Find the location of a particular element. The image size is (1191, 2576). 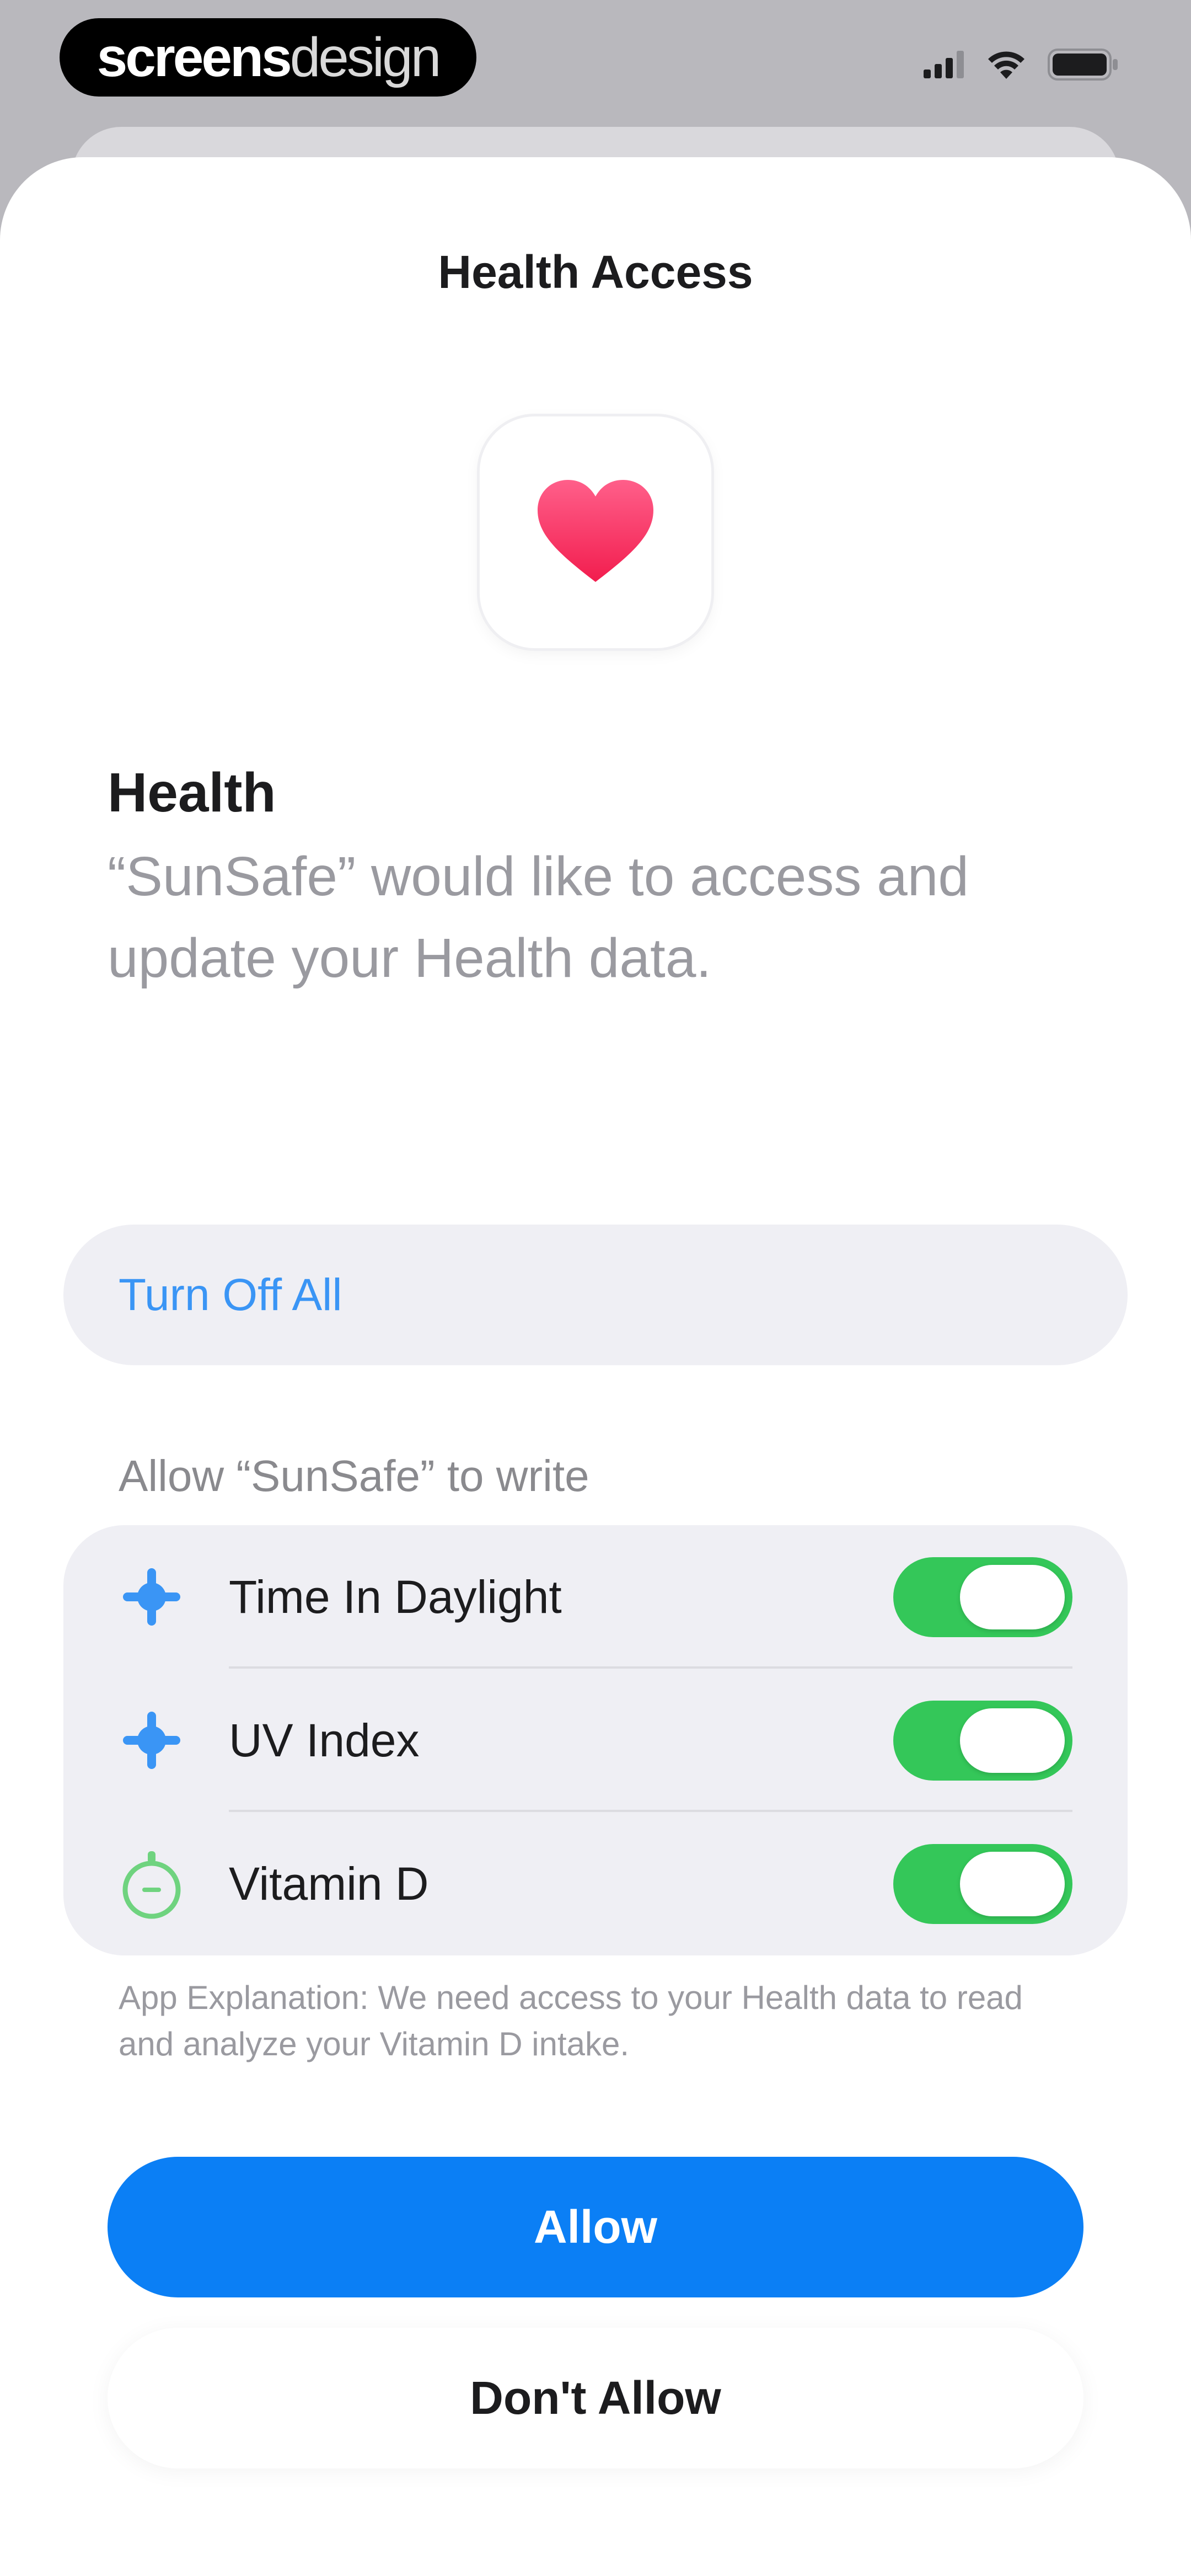

write-permissions-caption: Allow “SunSafe” to write is located at coordinates (354, 1475).